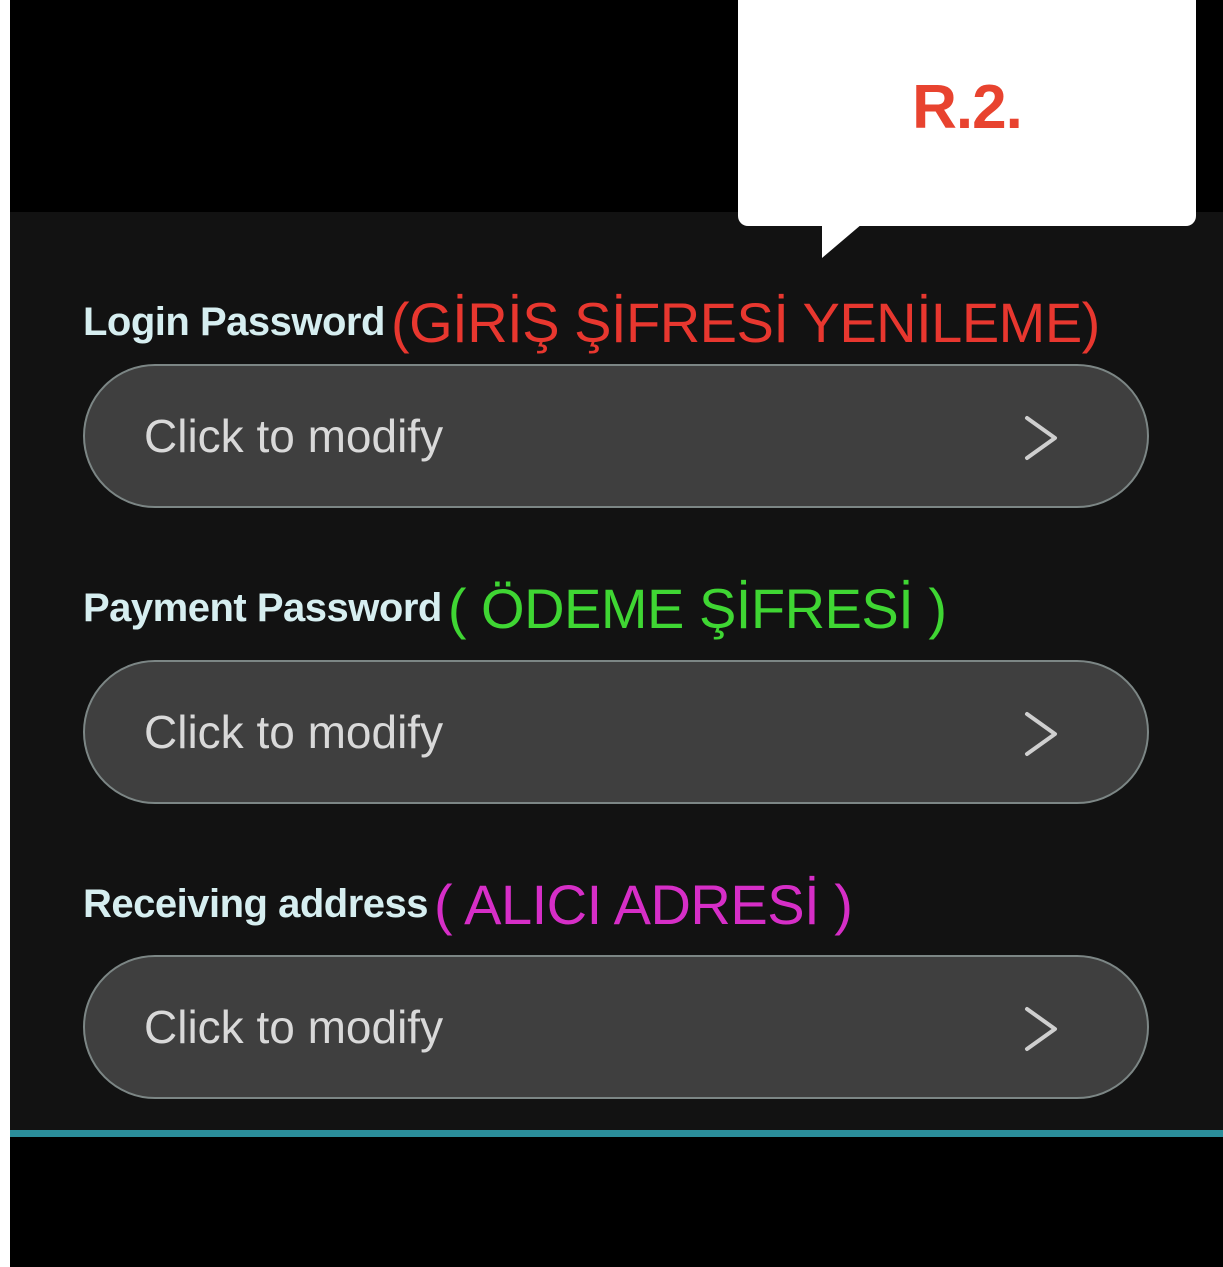 The width and height of the screenshot is (1223, 1267). I want to click on callout-label: R.2., so click(967, 107).